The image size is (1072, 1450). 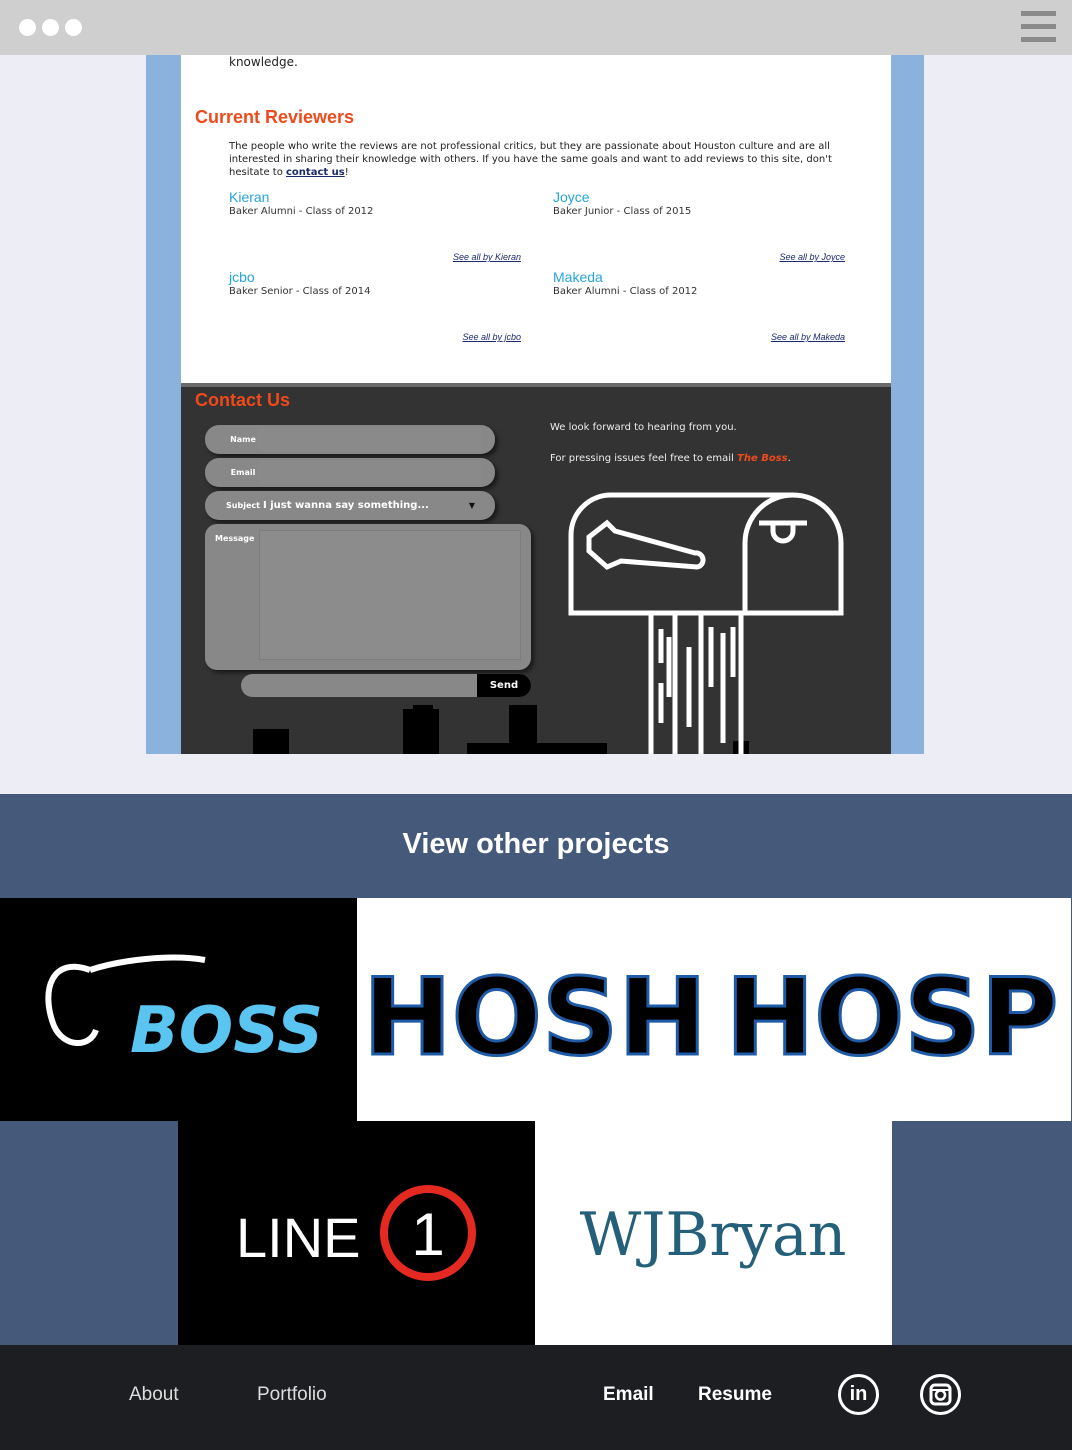 What do you see at coordinates (706, 623) in the screenshot?
I see `mailbox-illustration` at bounding box center [706, 623].